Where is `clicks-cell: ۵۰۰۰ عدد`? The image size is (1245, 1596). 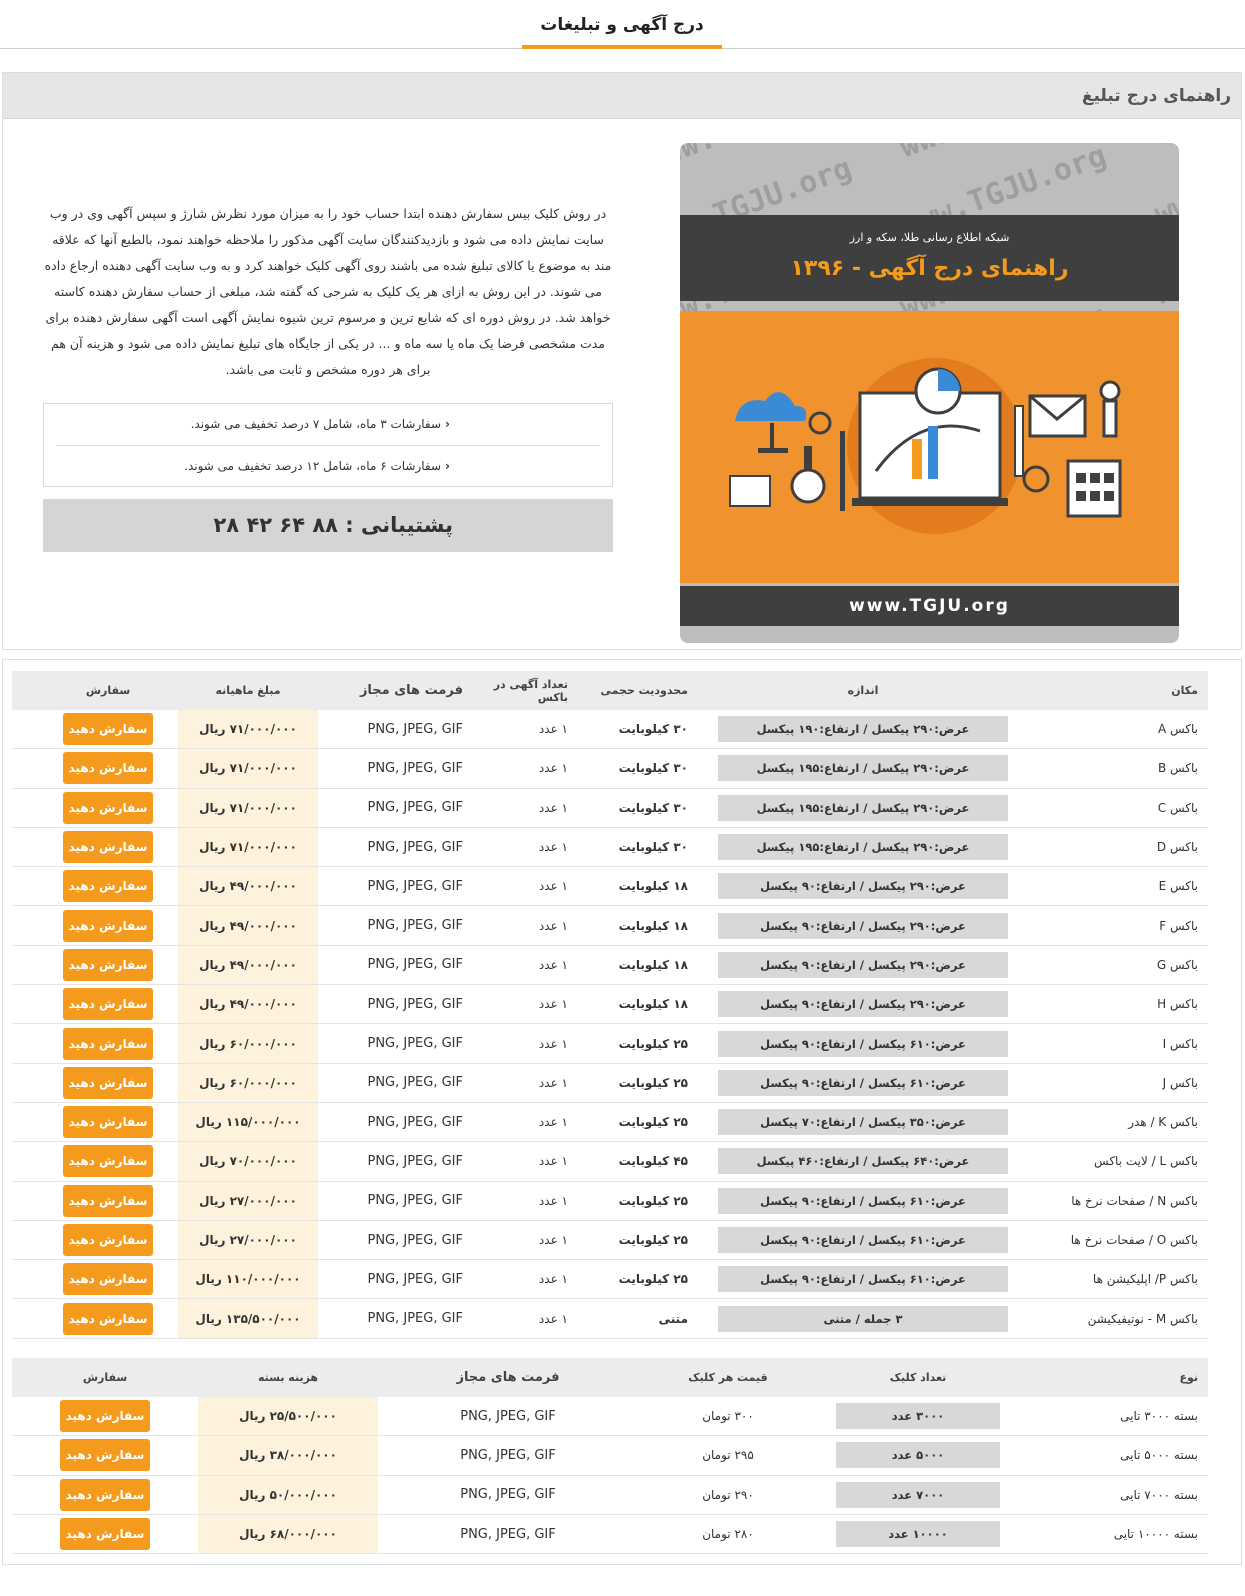 clicks-cell: ۵۰۰۰ عدد is located at coordinates (918, 1455).